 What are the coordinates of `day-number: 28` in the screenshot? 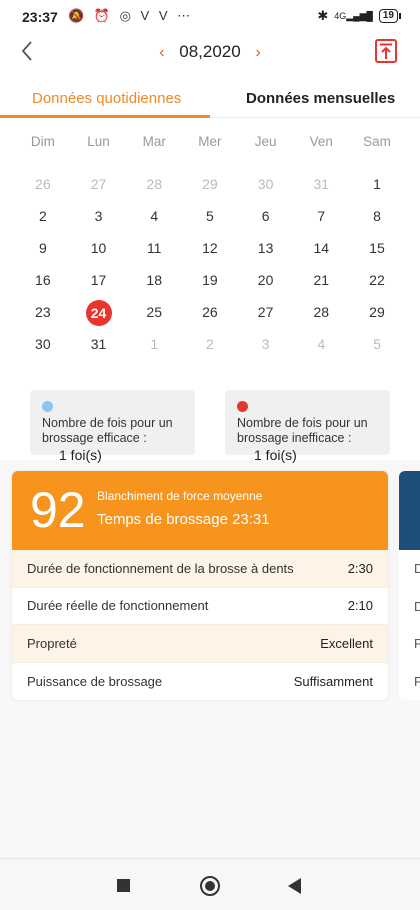 It's located at (321, 312).